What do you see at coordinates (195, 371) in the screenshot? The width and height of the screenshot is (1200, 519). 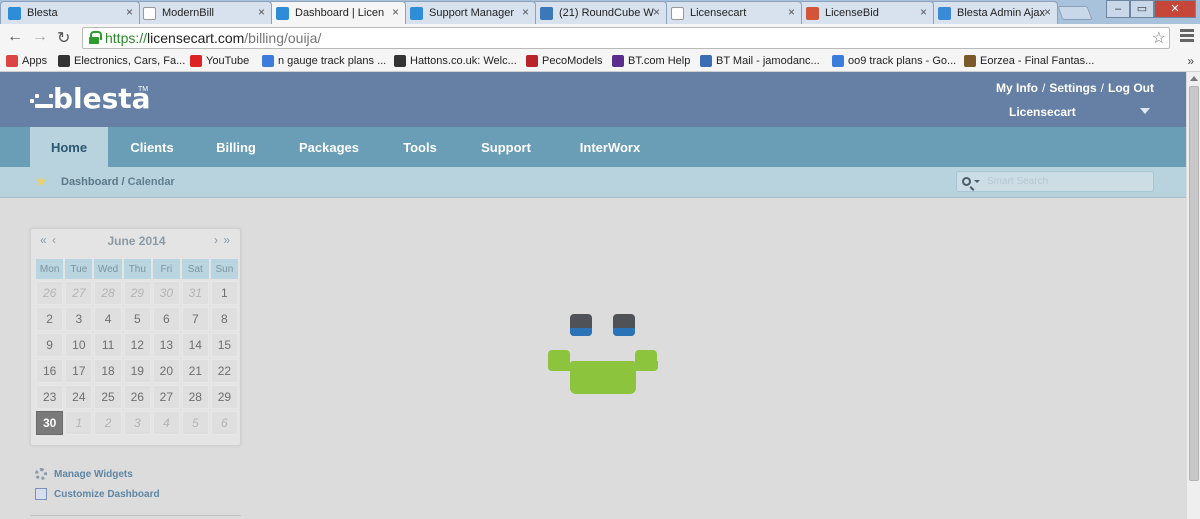 I see `calendar-day: 21` at bounding box center [195, 371].